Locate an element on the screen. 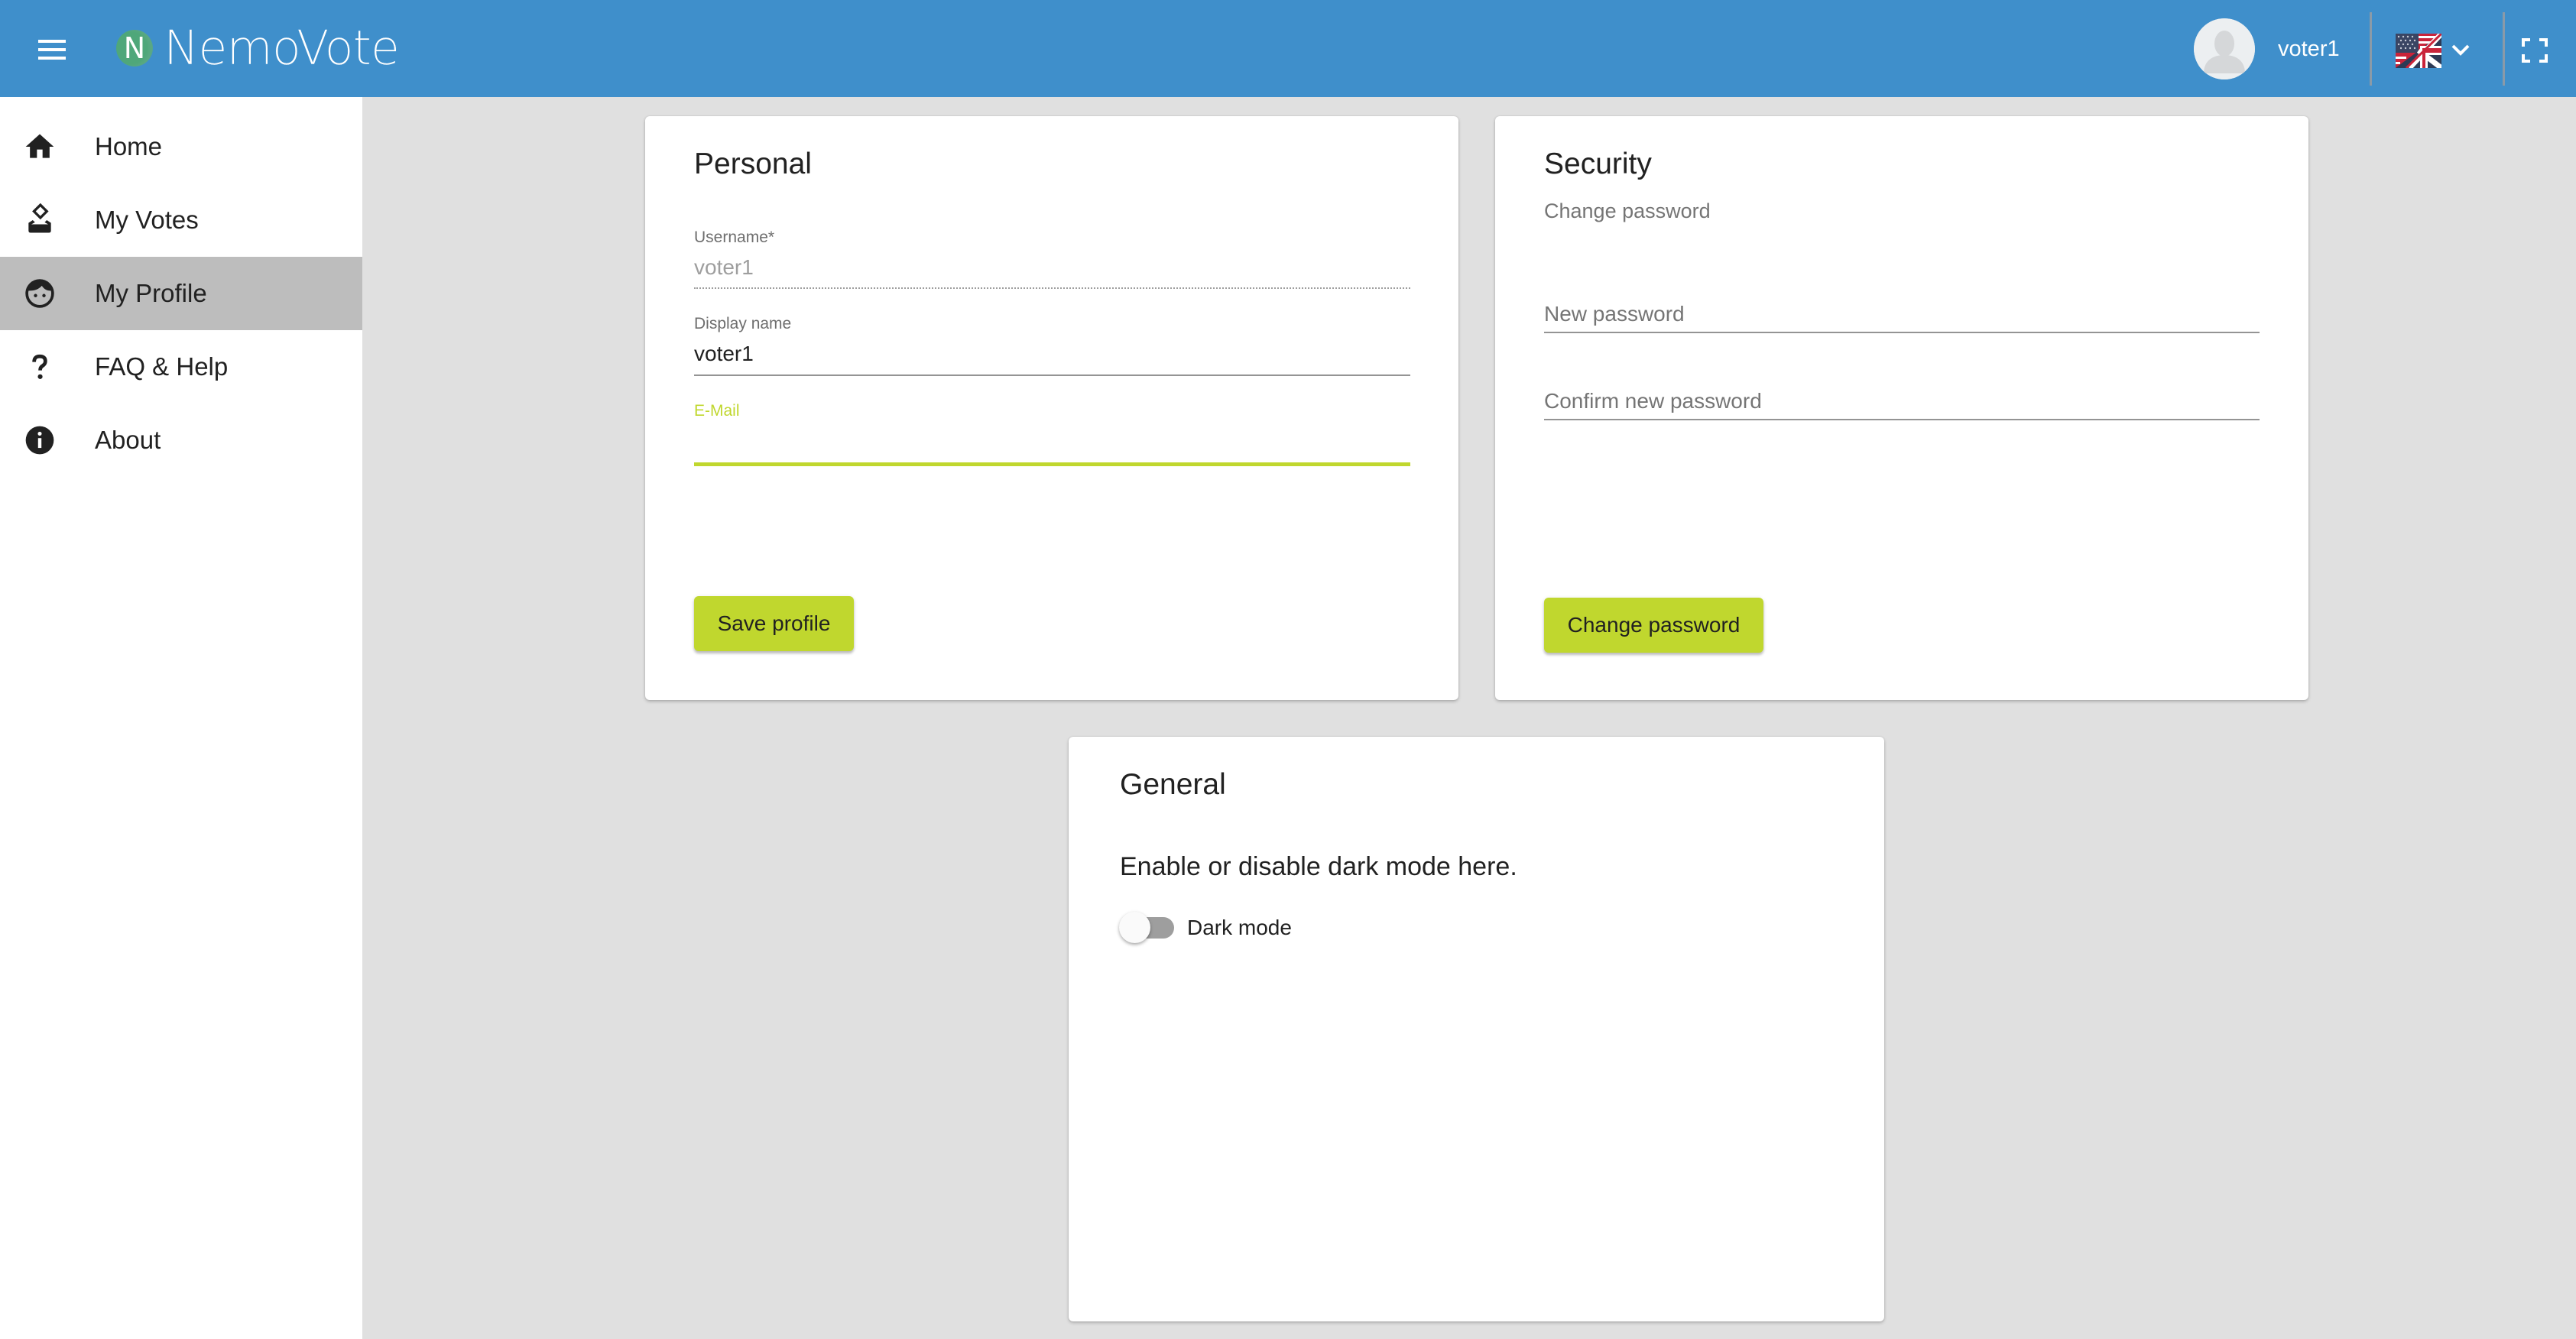  security-card-subtitle: Change password is located at coordinates (1628, 210).